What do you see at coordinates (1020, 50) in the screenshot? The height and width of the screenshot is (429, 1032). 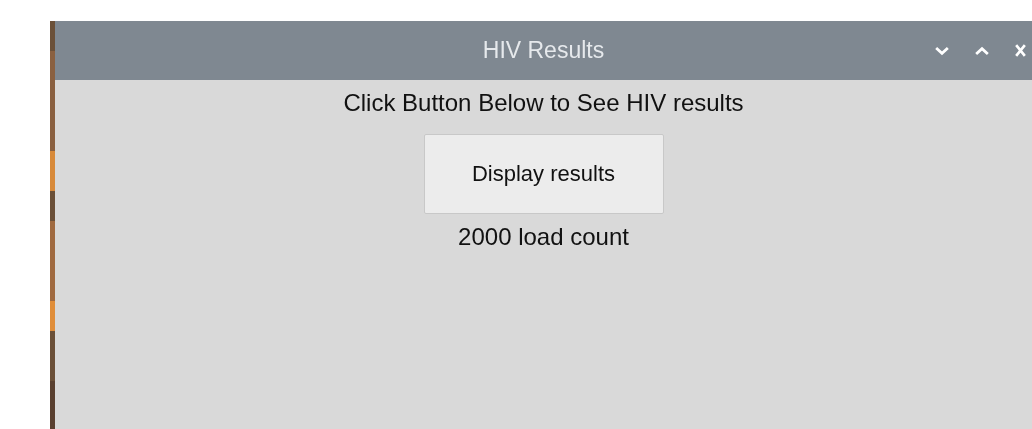 I see `close-icon` at bounding box center [1020, 50].